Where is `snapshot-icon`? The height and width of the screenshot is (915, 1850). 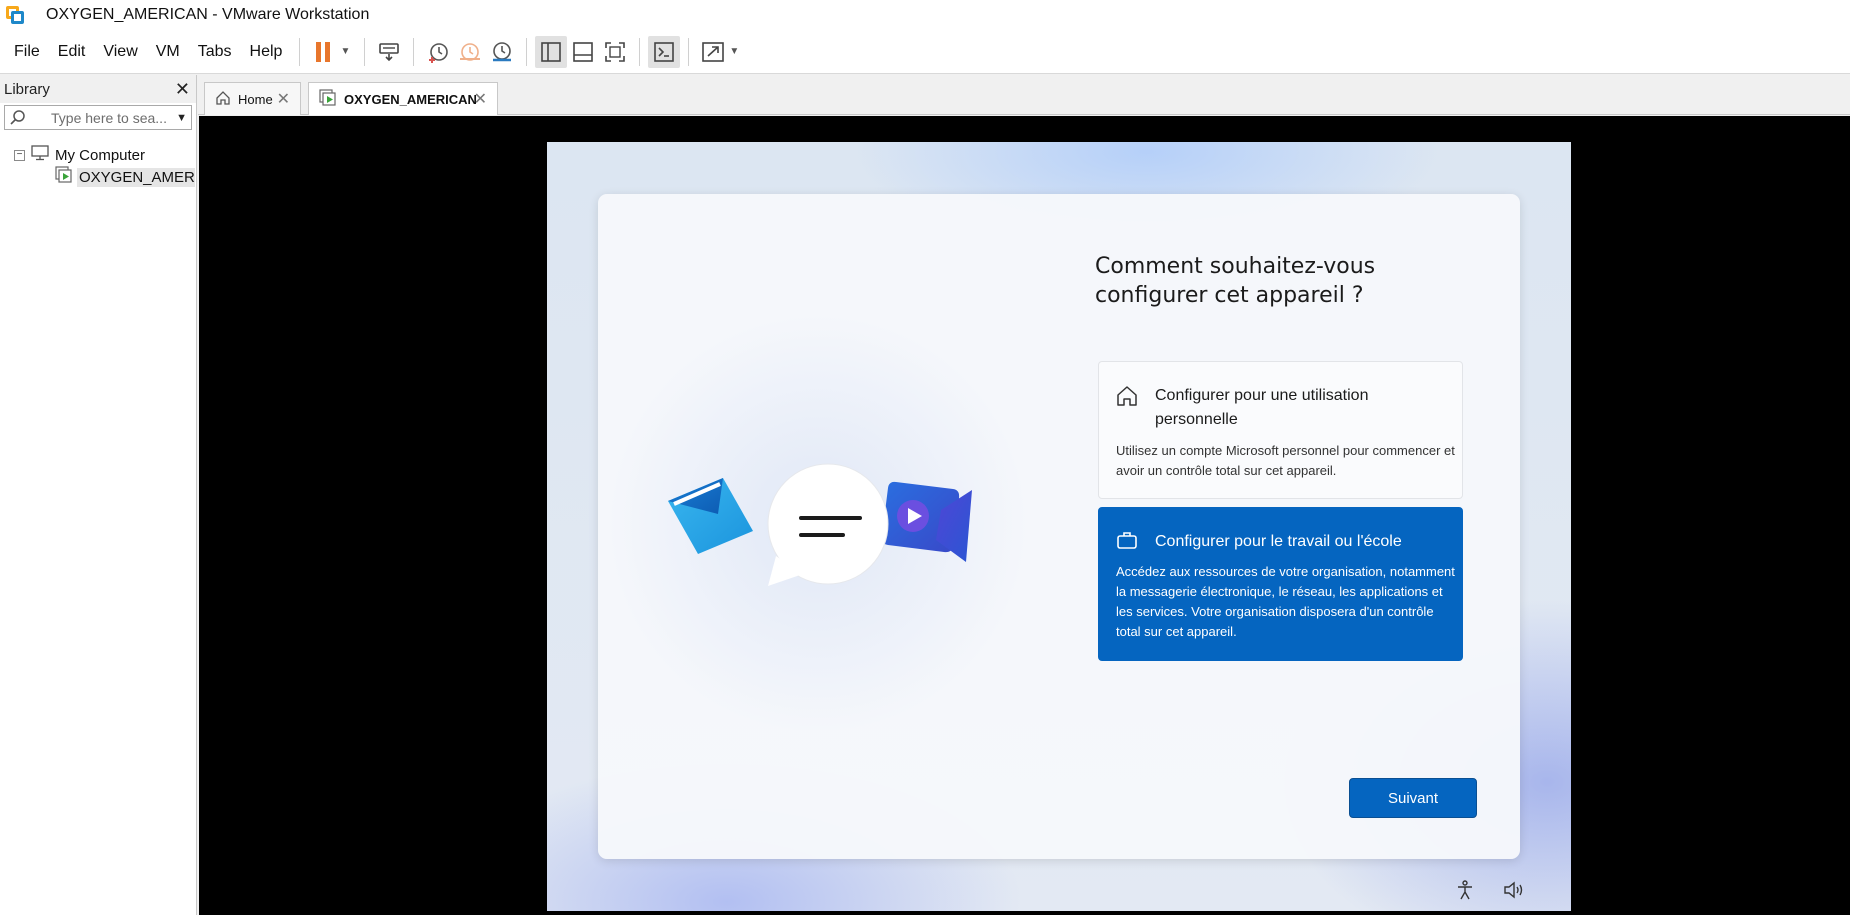 snapshot-icon is located at coordinates (439, 52).